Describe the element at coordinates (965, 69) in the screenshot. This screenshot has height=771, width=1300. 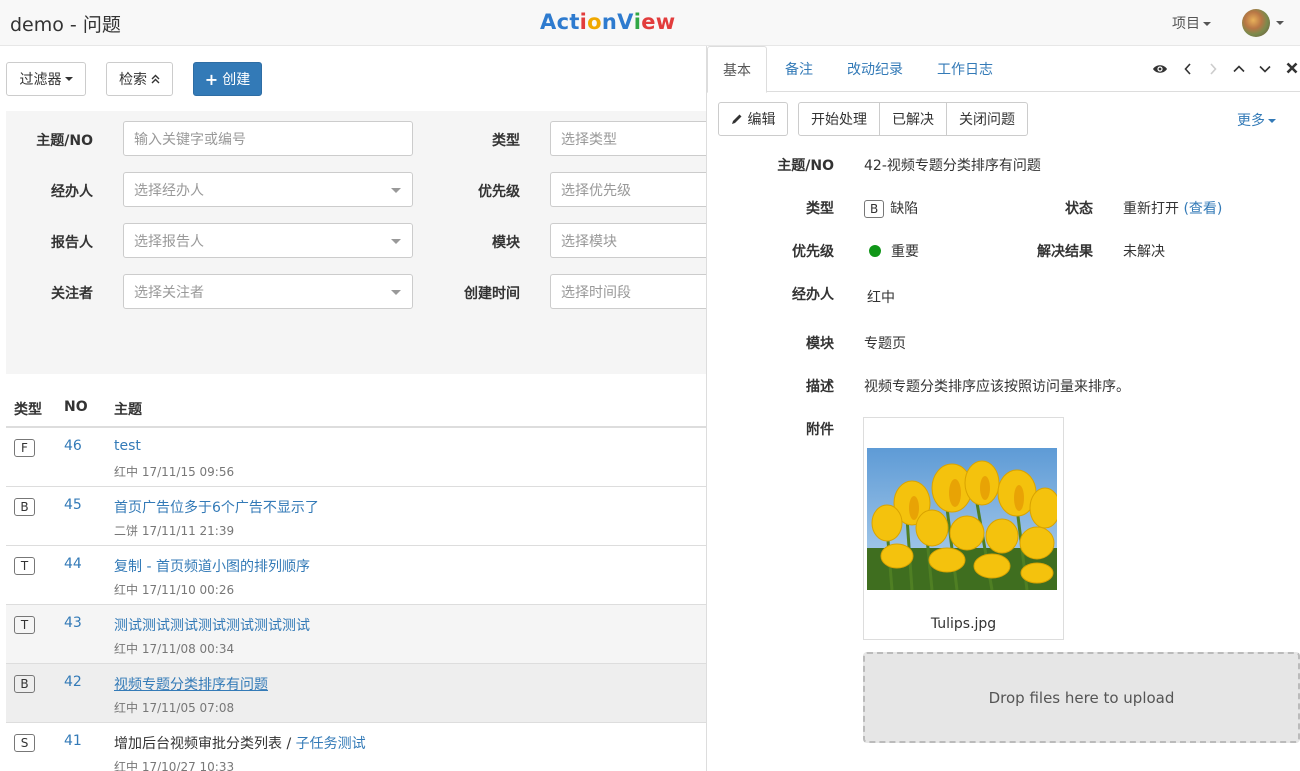
I see `tab-worklog: 工作日志` at that location.